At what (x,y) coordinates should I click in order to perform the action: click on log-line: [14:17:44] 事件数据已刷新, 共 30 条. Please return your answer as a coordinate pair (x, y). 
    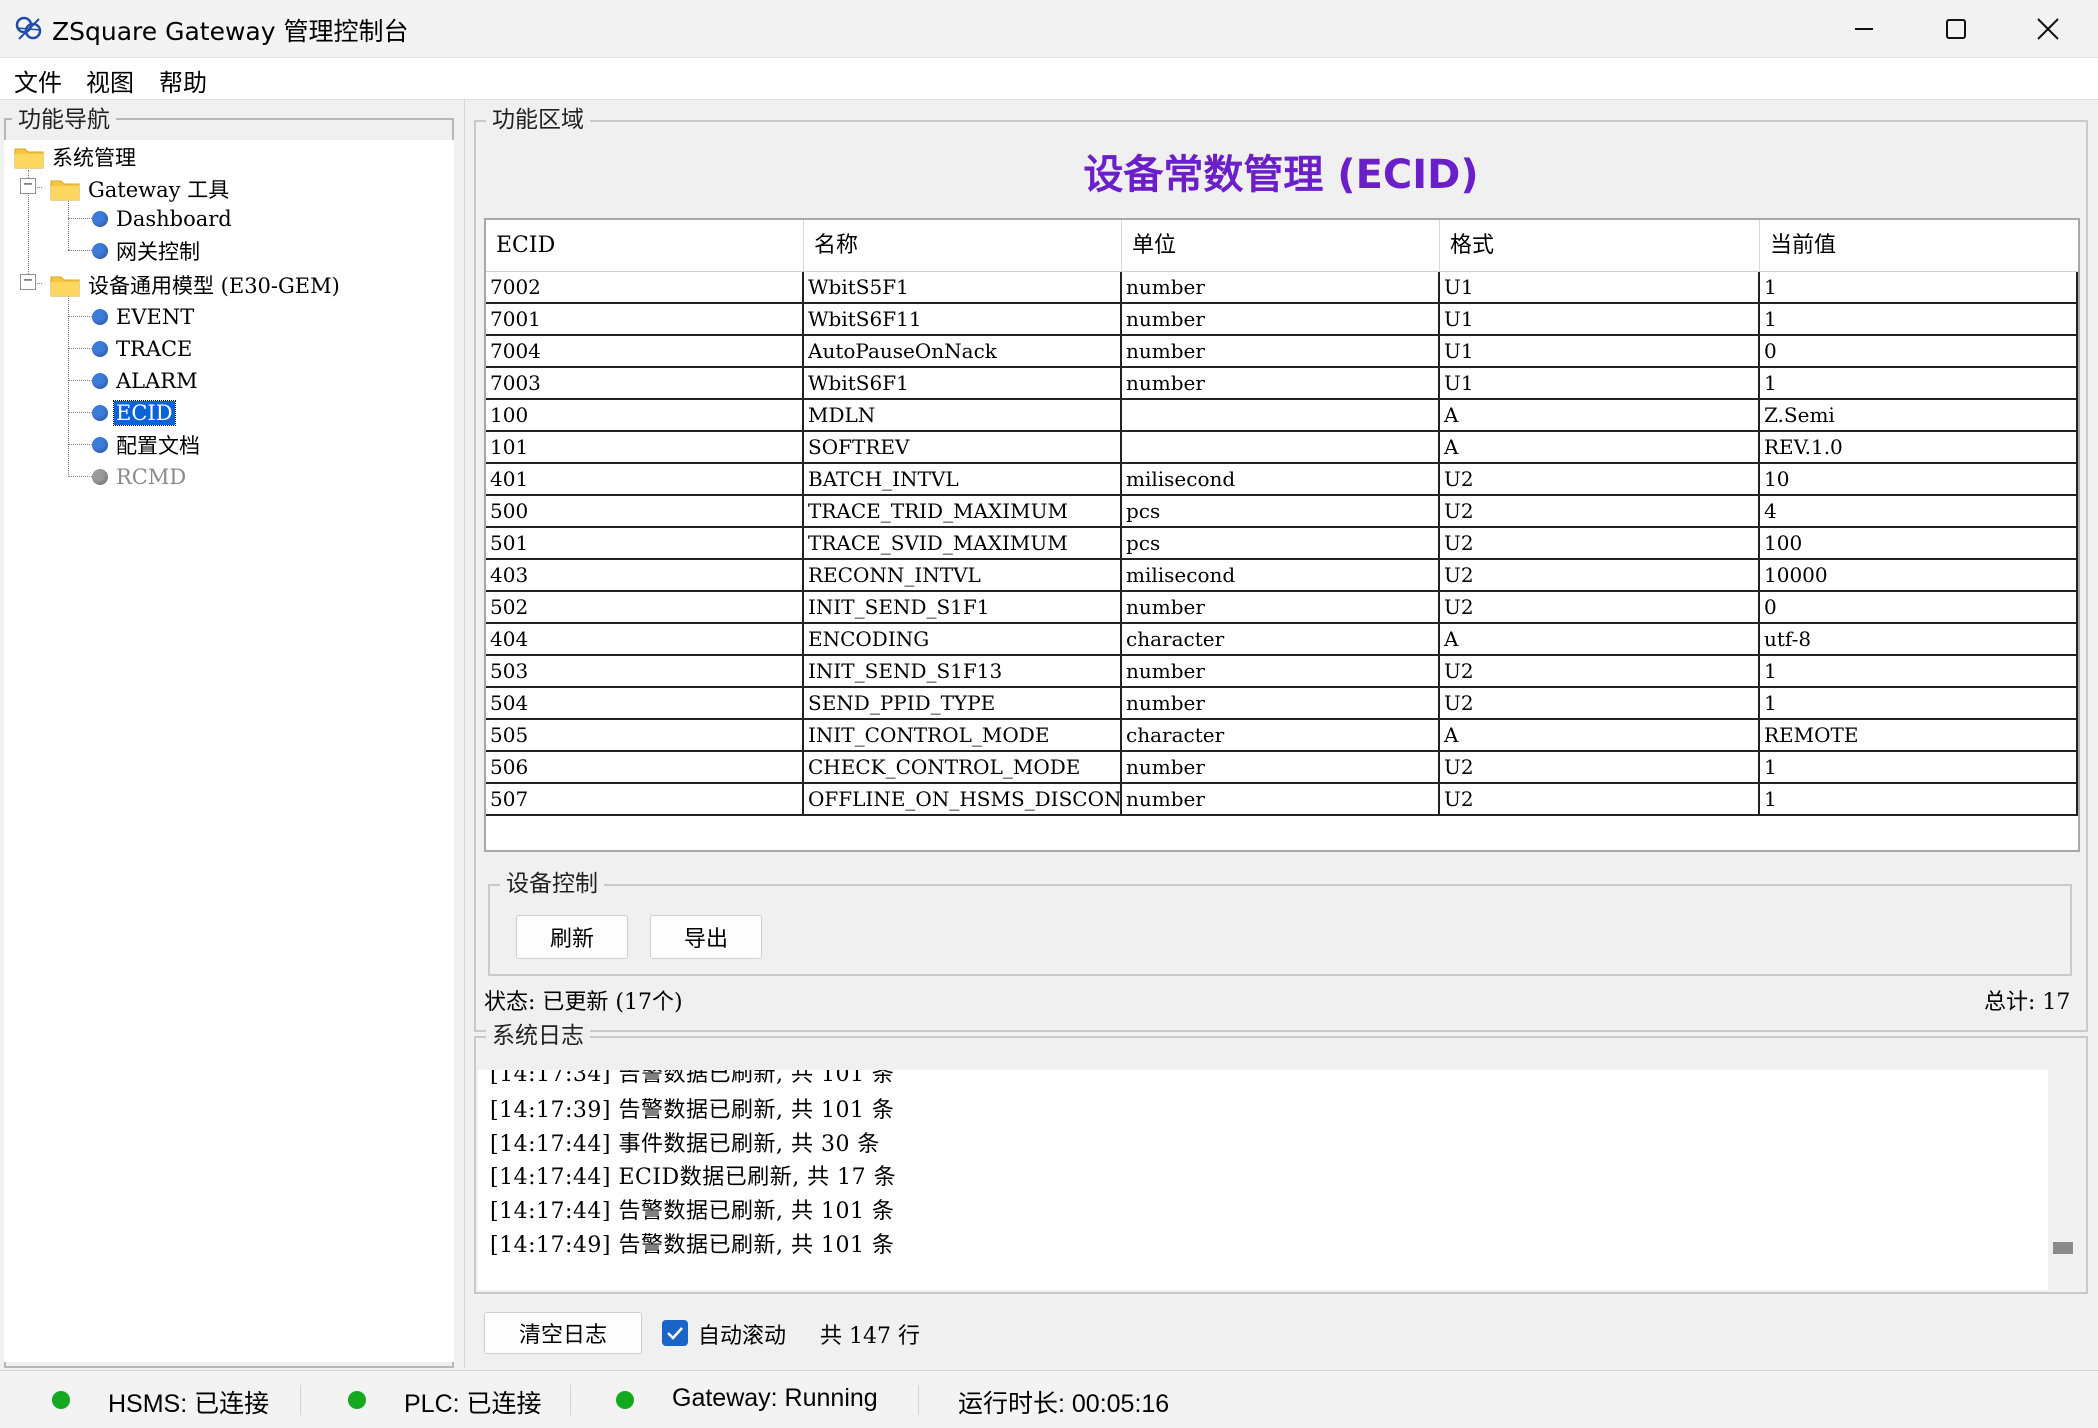
    Looking at the image, I should click on (685, 1144).